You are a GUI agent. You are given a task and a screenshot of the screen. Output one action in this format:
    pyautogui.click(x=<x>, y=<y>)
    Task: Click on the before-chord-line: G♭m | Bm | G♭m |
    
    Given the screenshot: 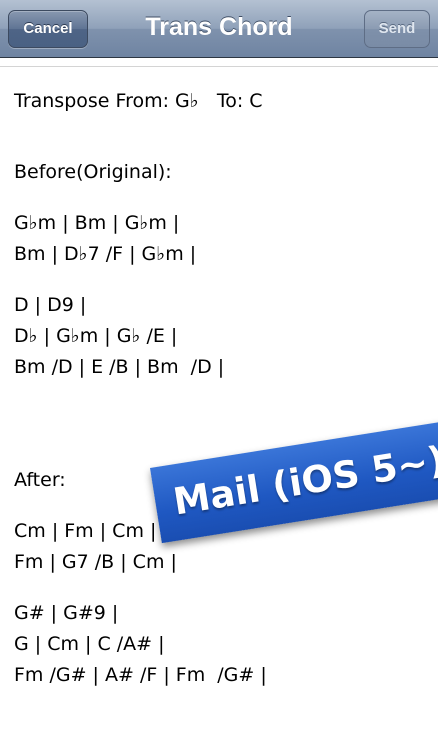 What is the action you would take?
    pyautogui.click(x=97, y=223)
    